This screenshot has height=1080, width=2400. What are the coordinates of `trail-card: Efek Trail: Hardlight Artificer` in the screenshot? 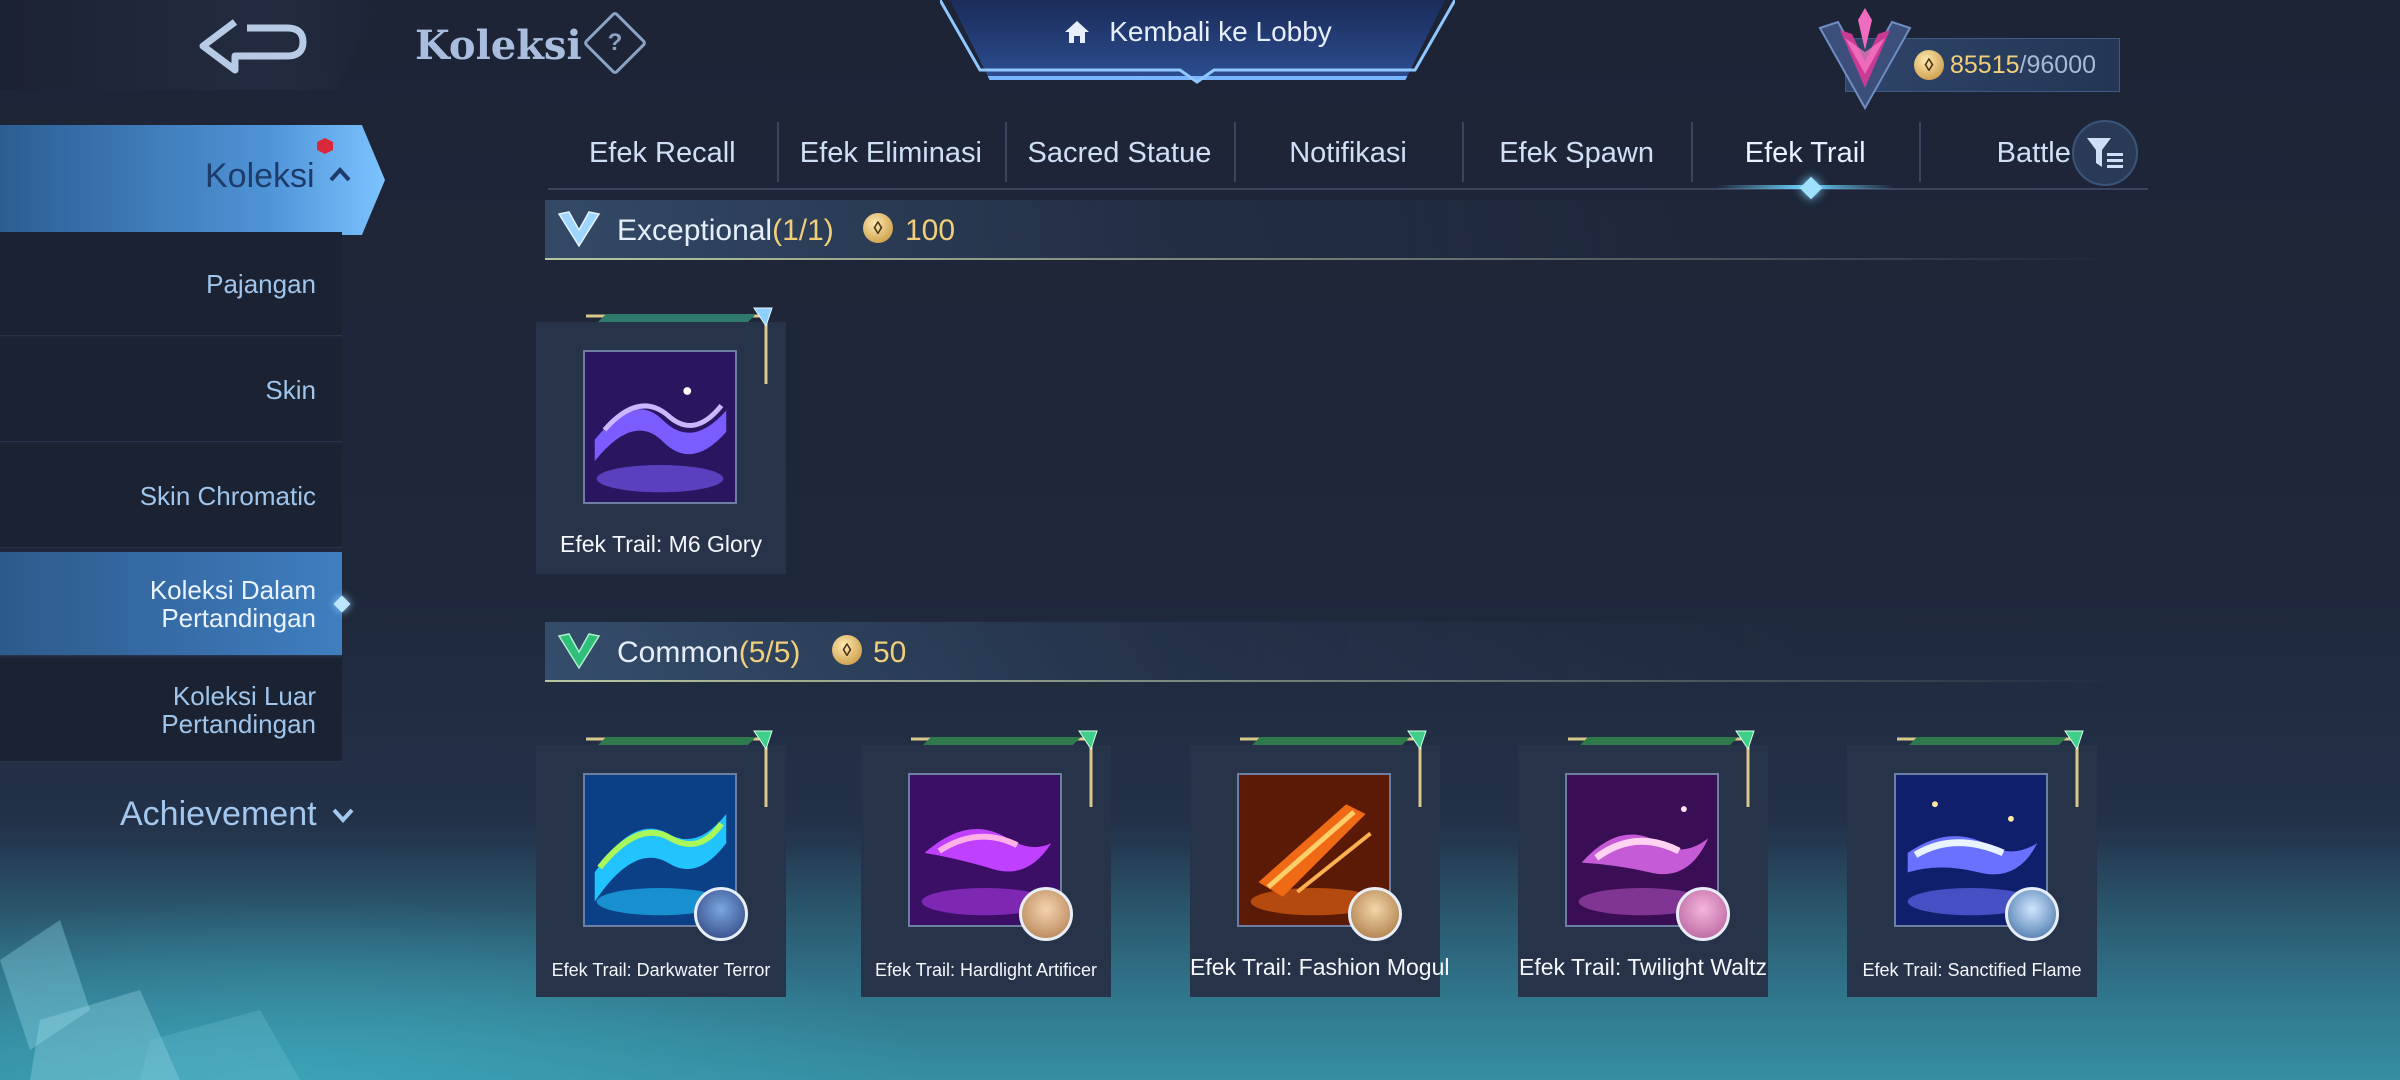 It's located at (986, 863).